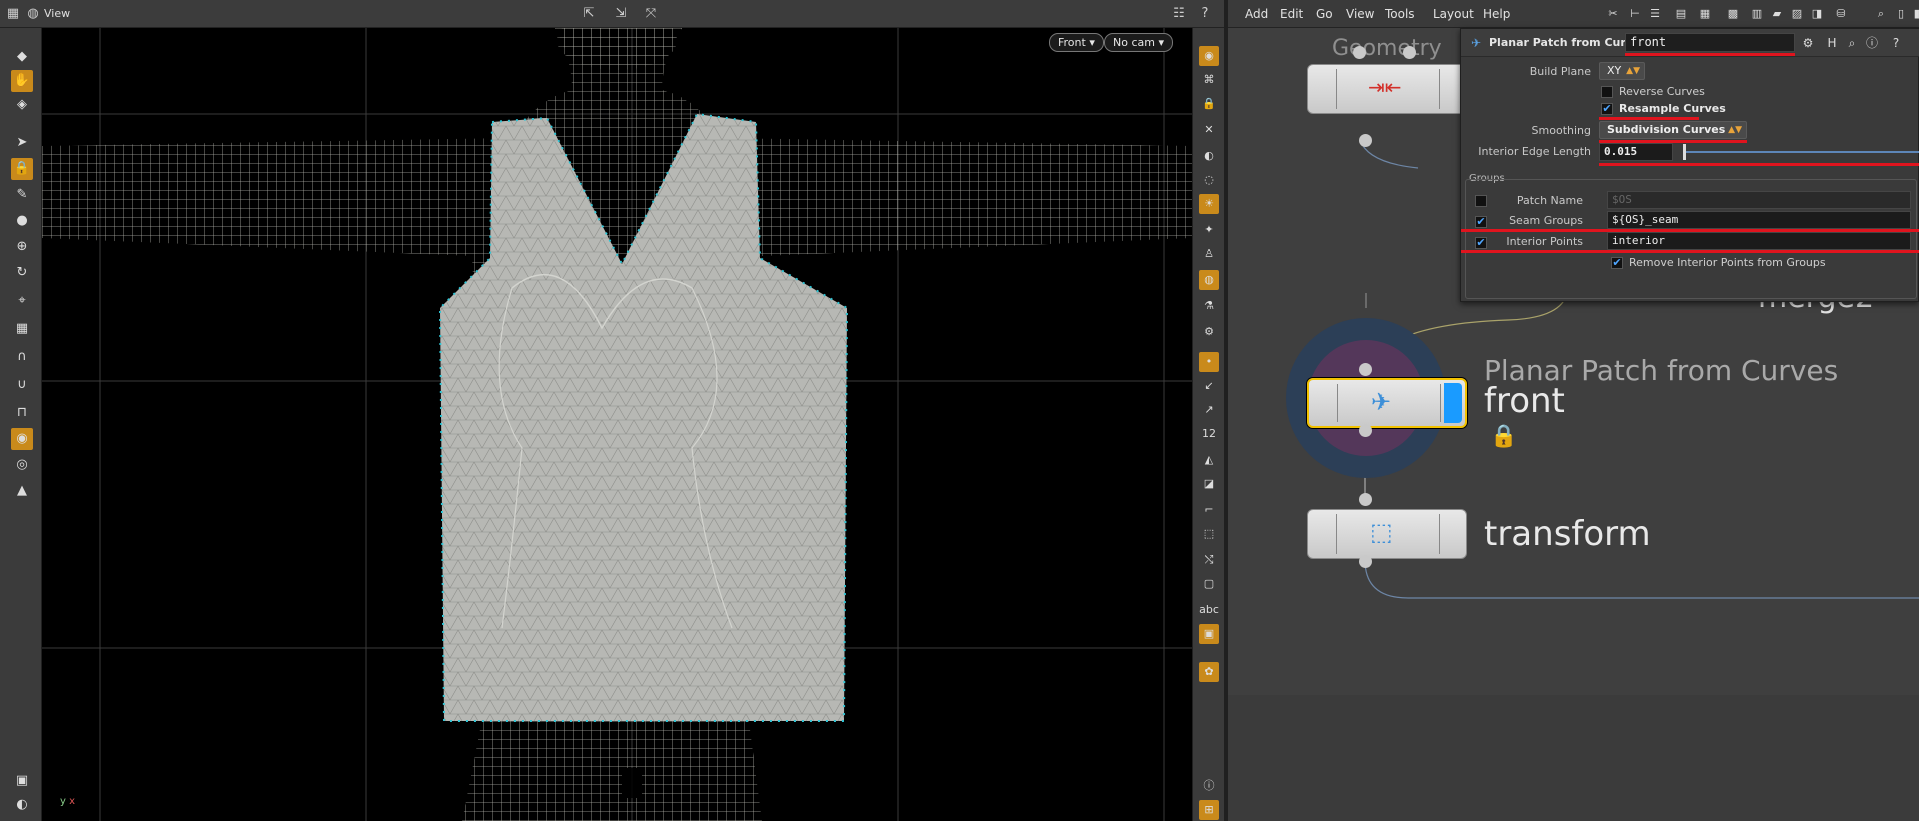  What do you see at coordinates (22, 221) in the screenshot?
I see `sculpt-icon: ●` at bounding box center [22, 221].